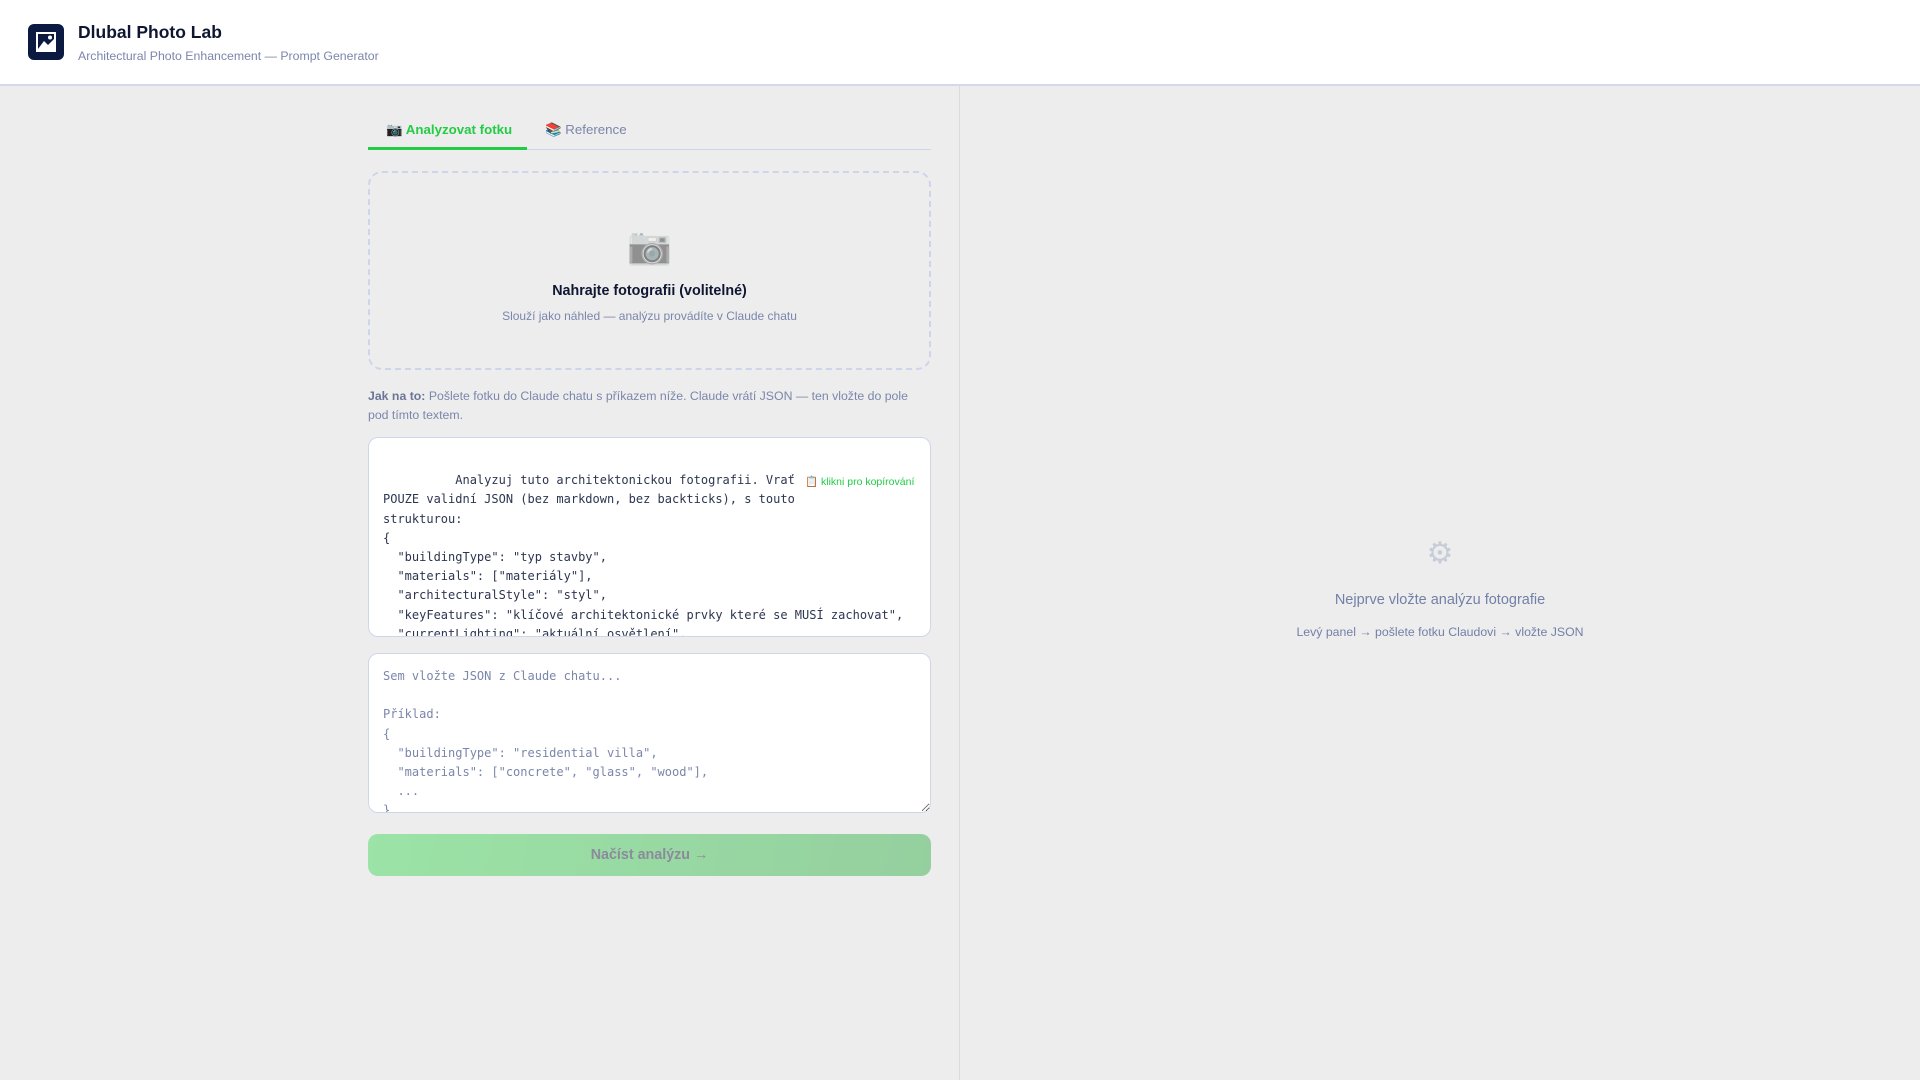 The height and width of the screenshot is (1080, 1920). What do you see at coordinates (447, 148) in the screenshot?
I see `active-tab-indicator` at bounding box center [447, 148].